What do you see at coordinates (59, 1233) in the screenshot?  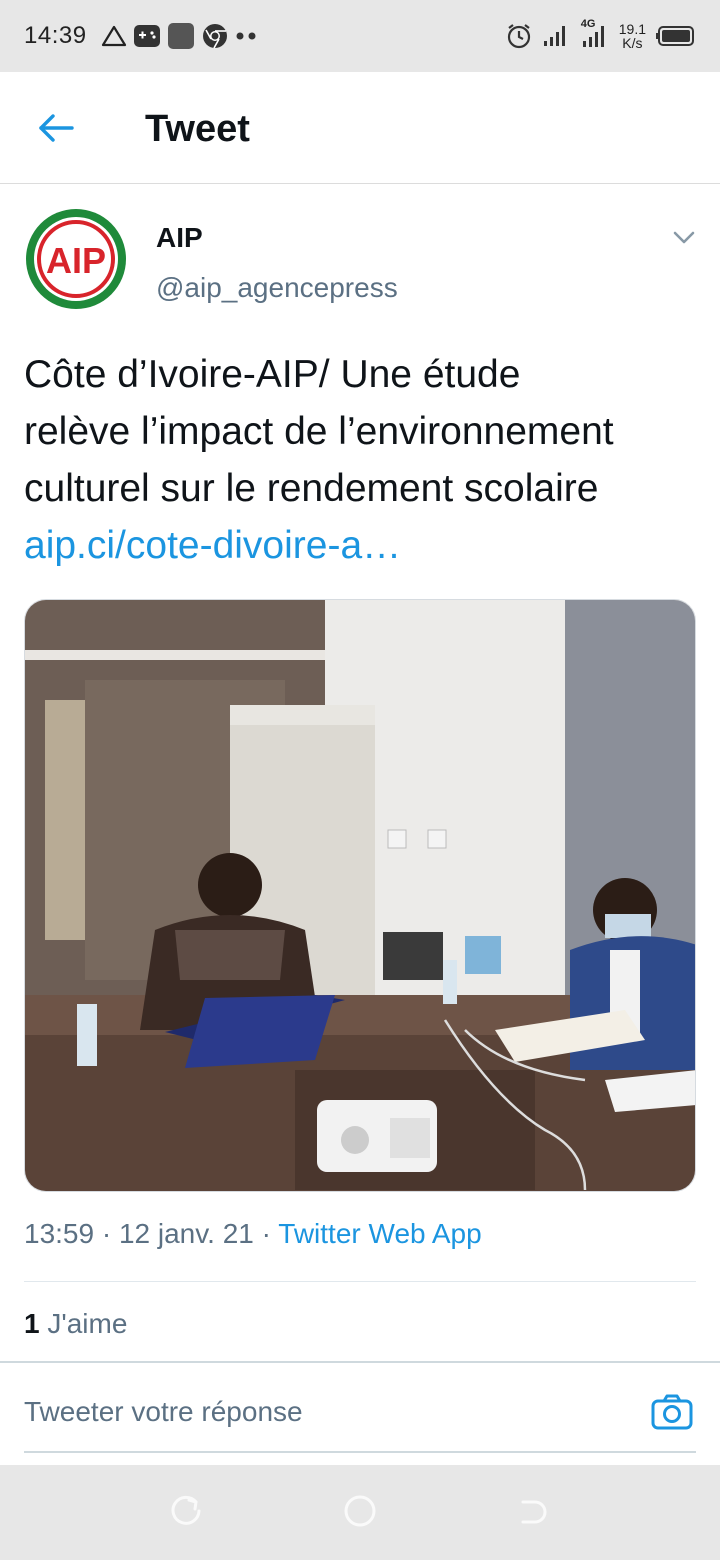 I see `tweet-time: 13:59` at bounding box center [59, 1233].